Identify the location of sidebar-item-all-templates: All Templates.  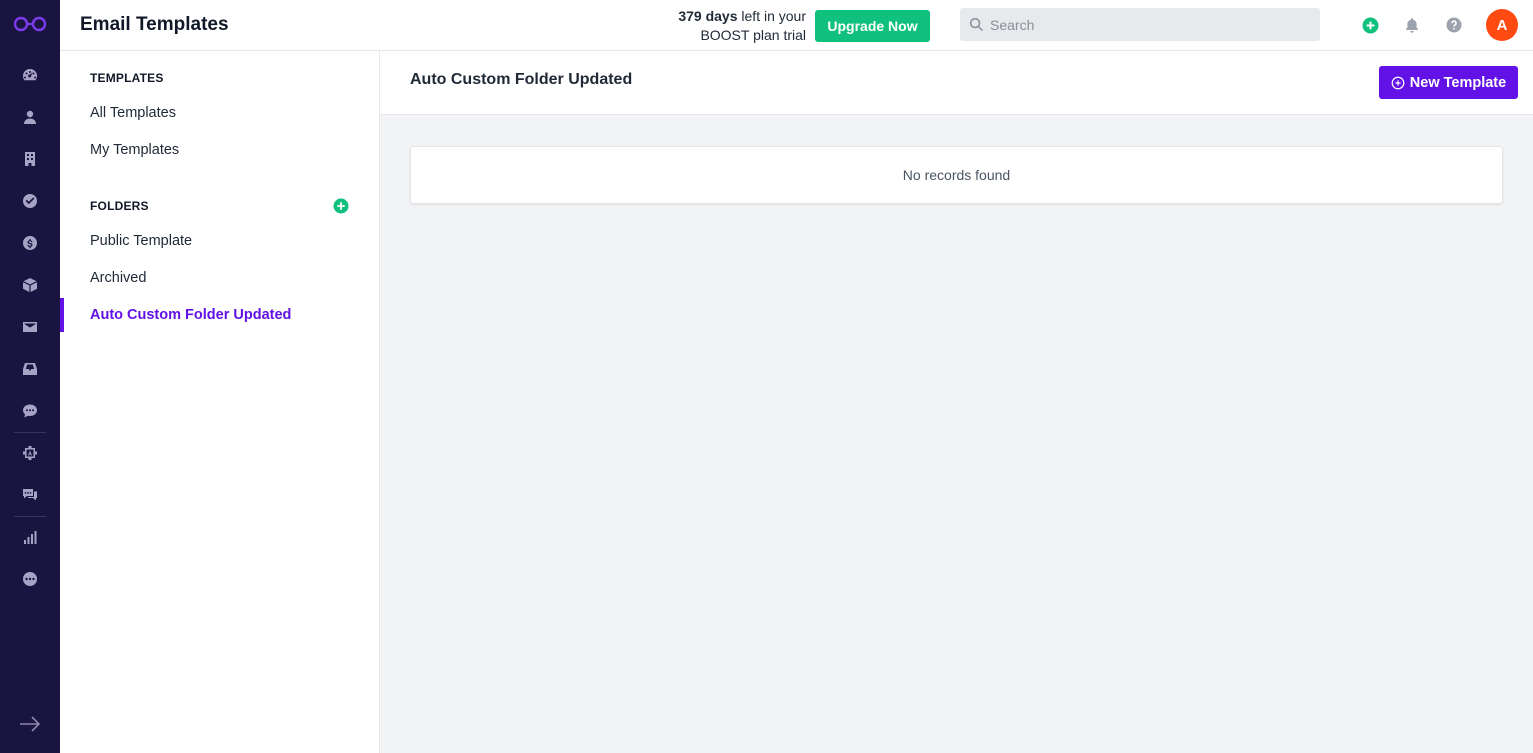
(133, 113).